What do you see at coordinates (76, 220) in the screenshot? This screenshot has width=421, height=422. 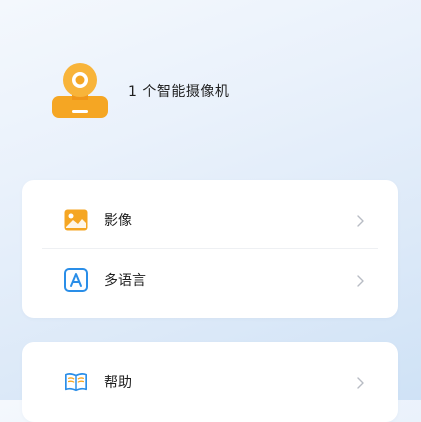 I see `image-icon` at bounding box center [76, 220].